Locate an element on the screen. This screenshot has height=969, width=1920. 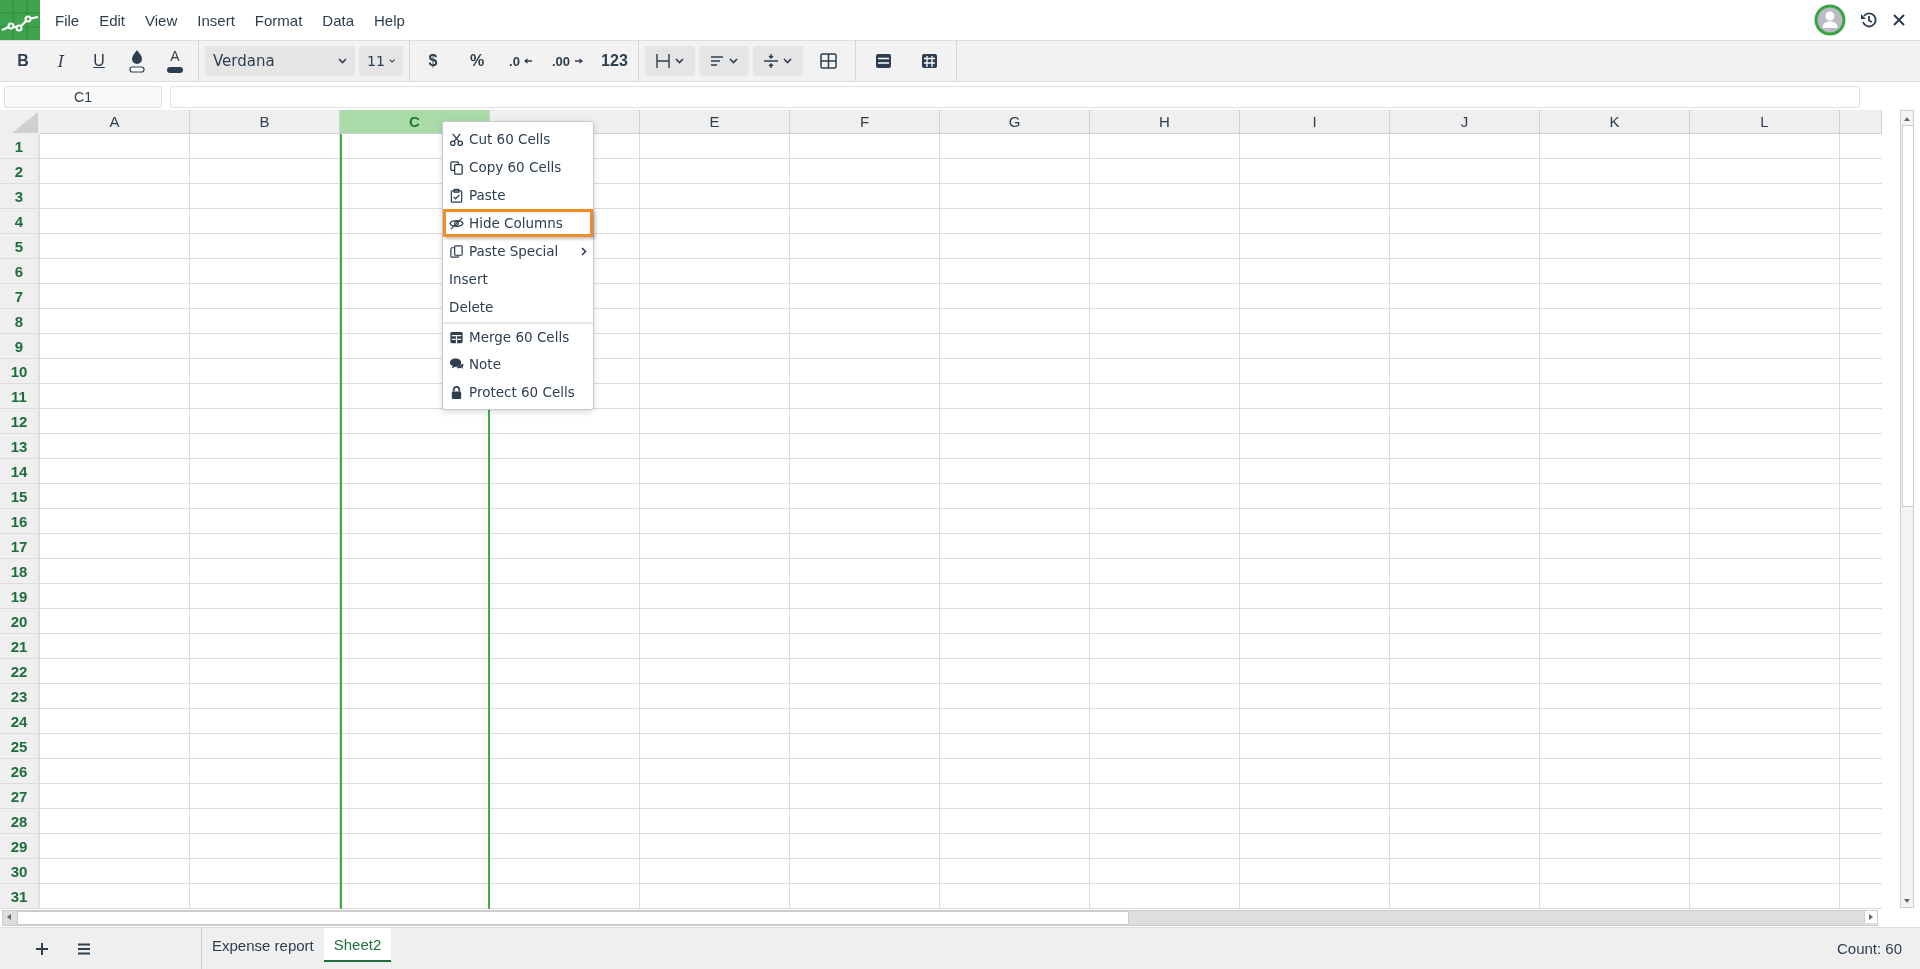
column-header: G is located at coordinates (1015, 122).